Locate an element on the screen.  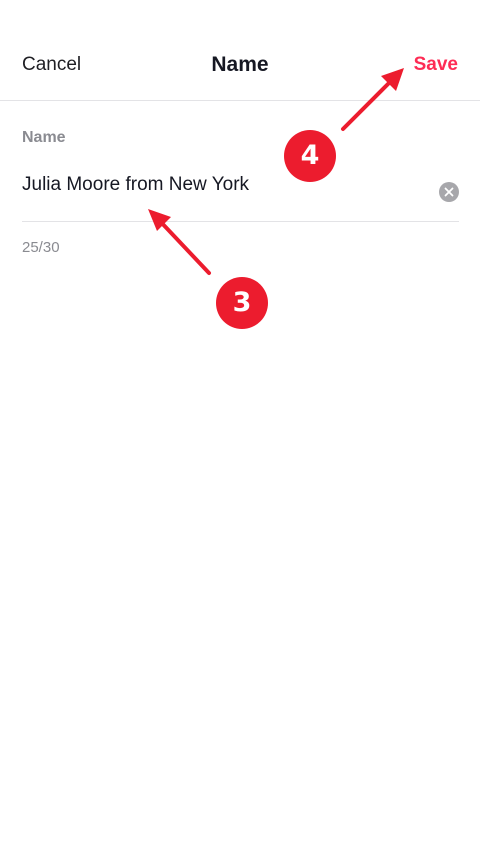
clear-button is located at coordinates (449, 192).